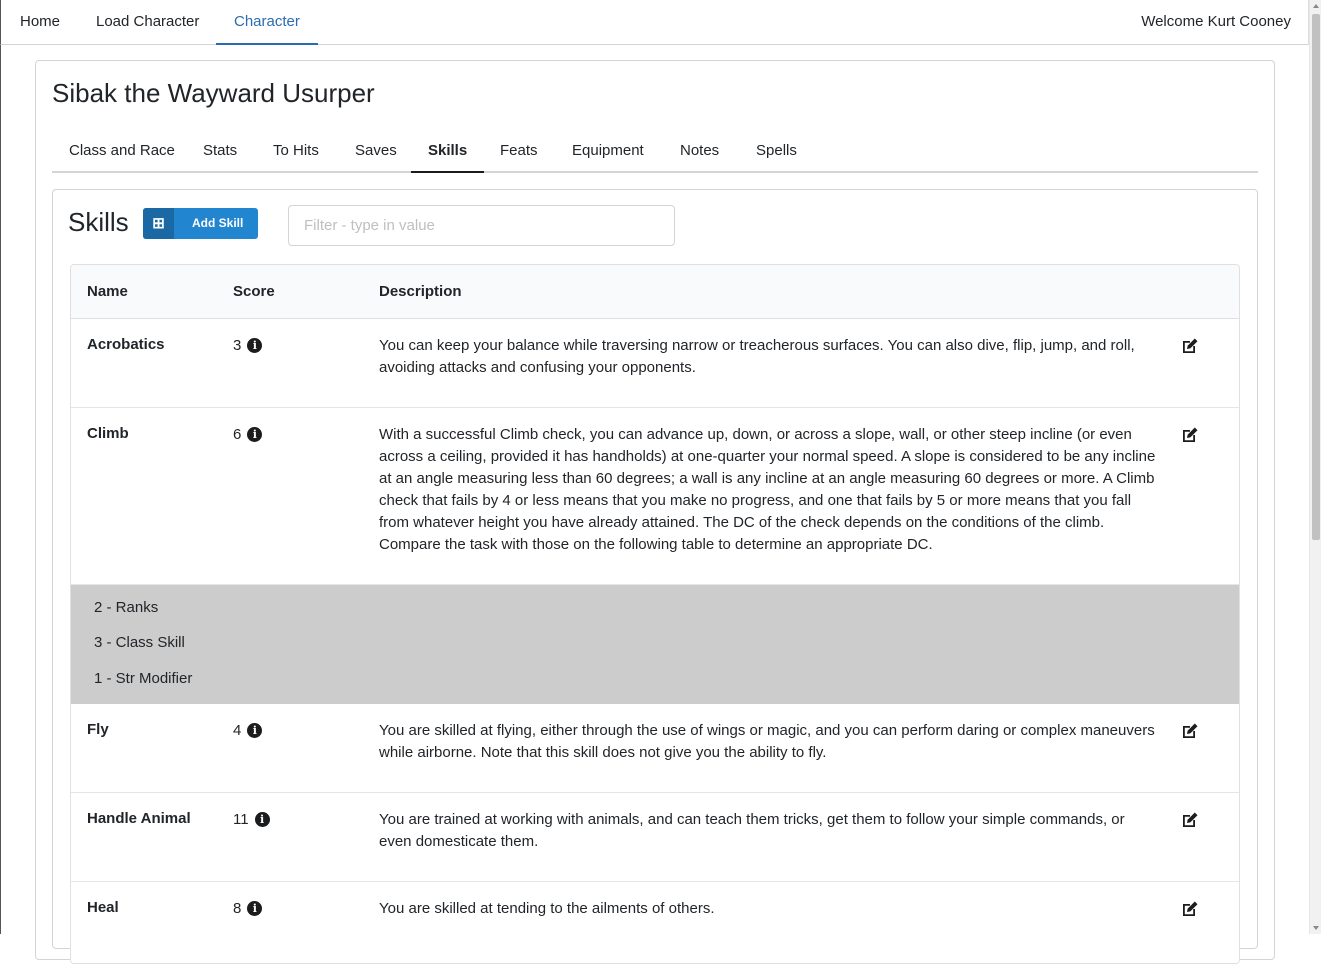  What do you see at coordinates (776, 151) in the screenshot?
I see `tab-spells: Spells` at bounding box center [776, 151].